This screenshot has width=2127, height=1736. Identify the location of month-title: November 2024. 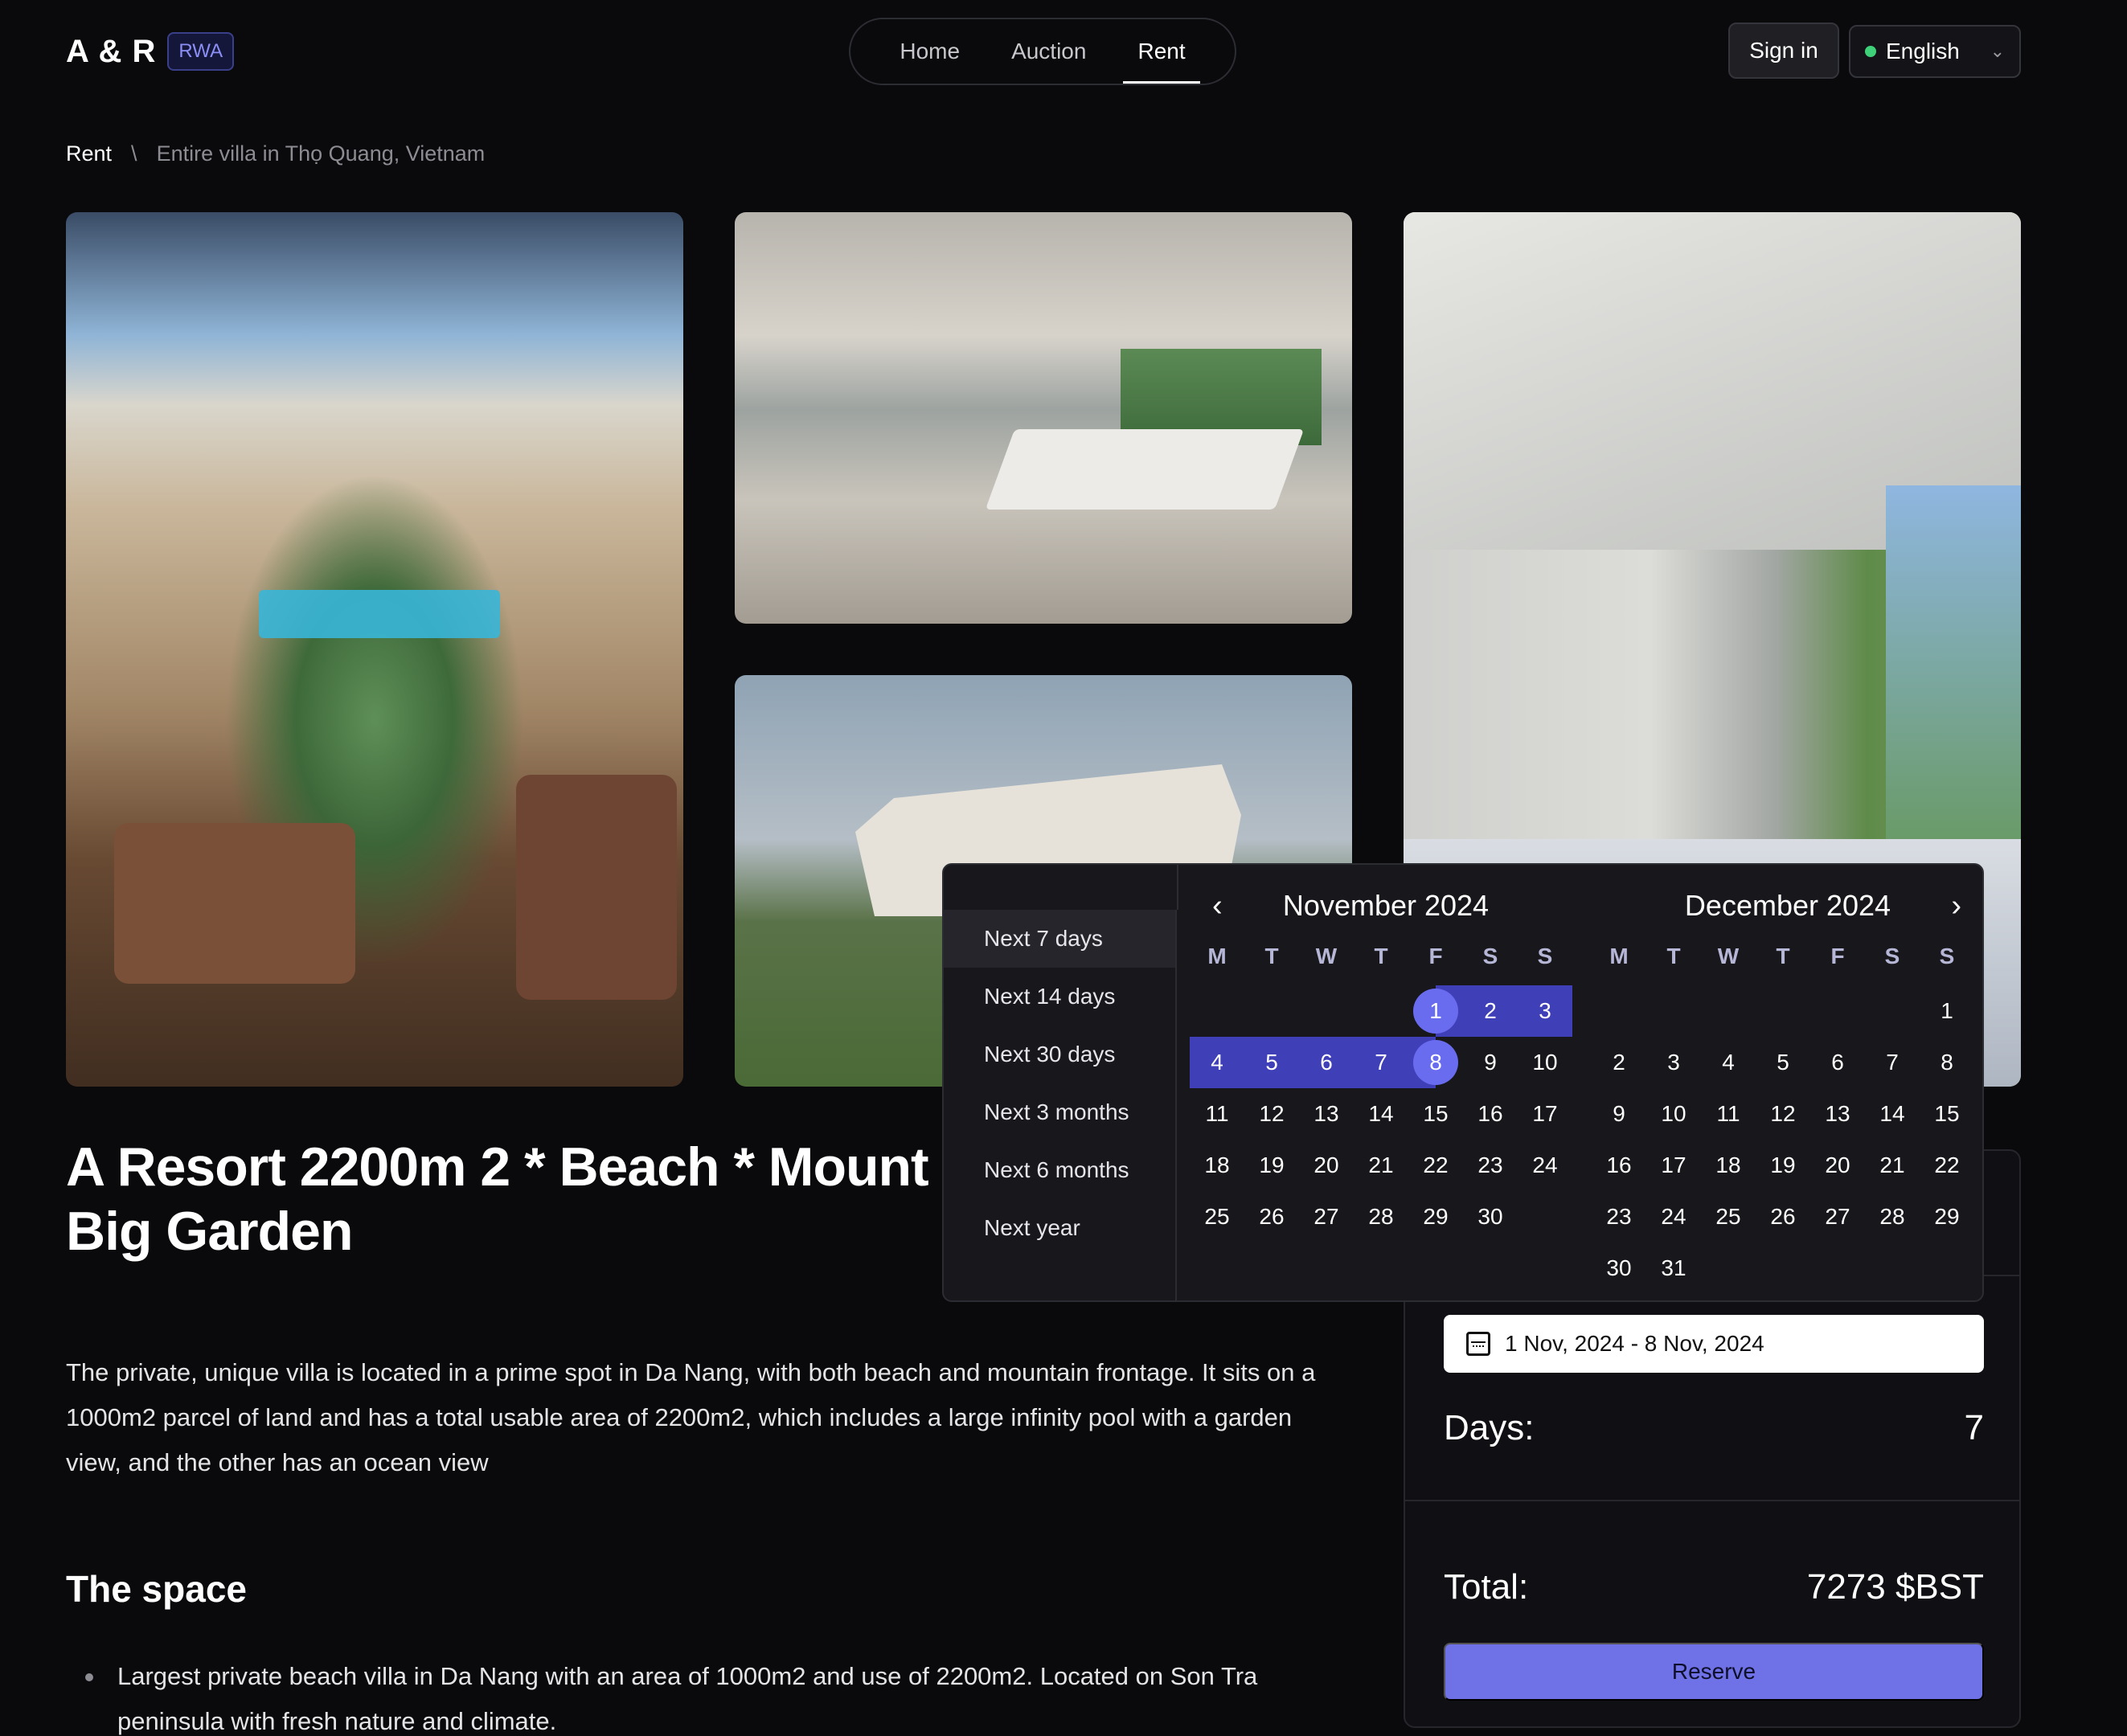
(1386, 905).